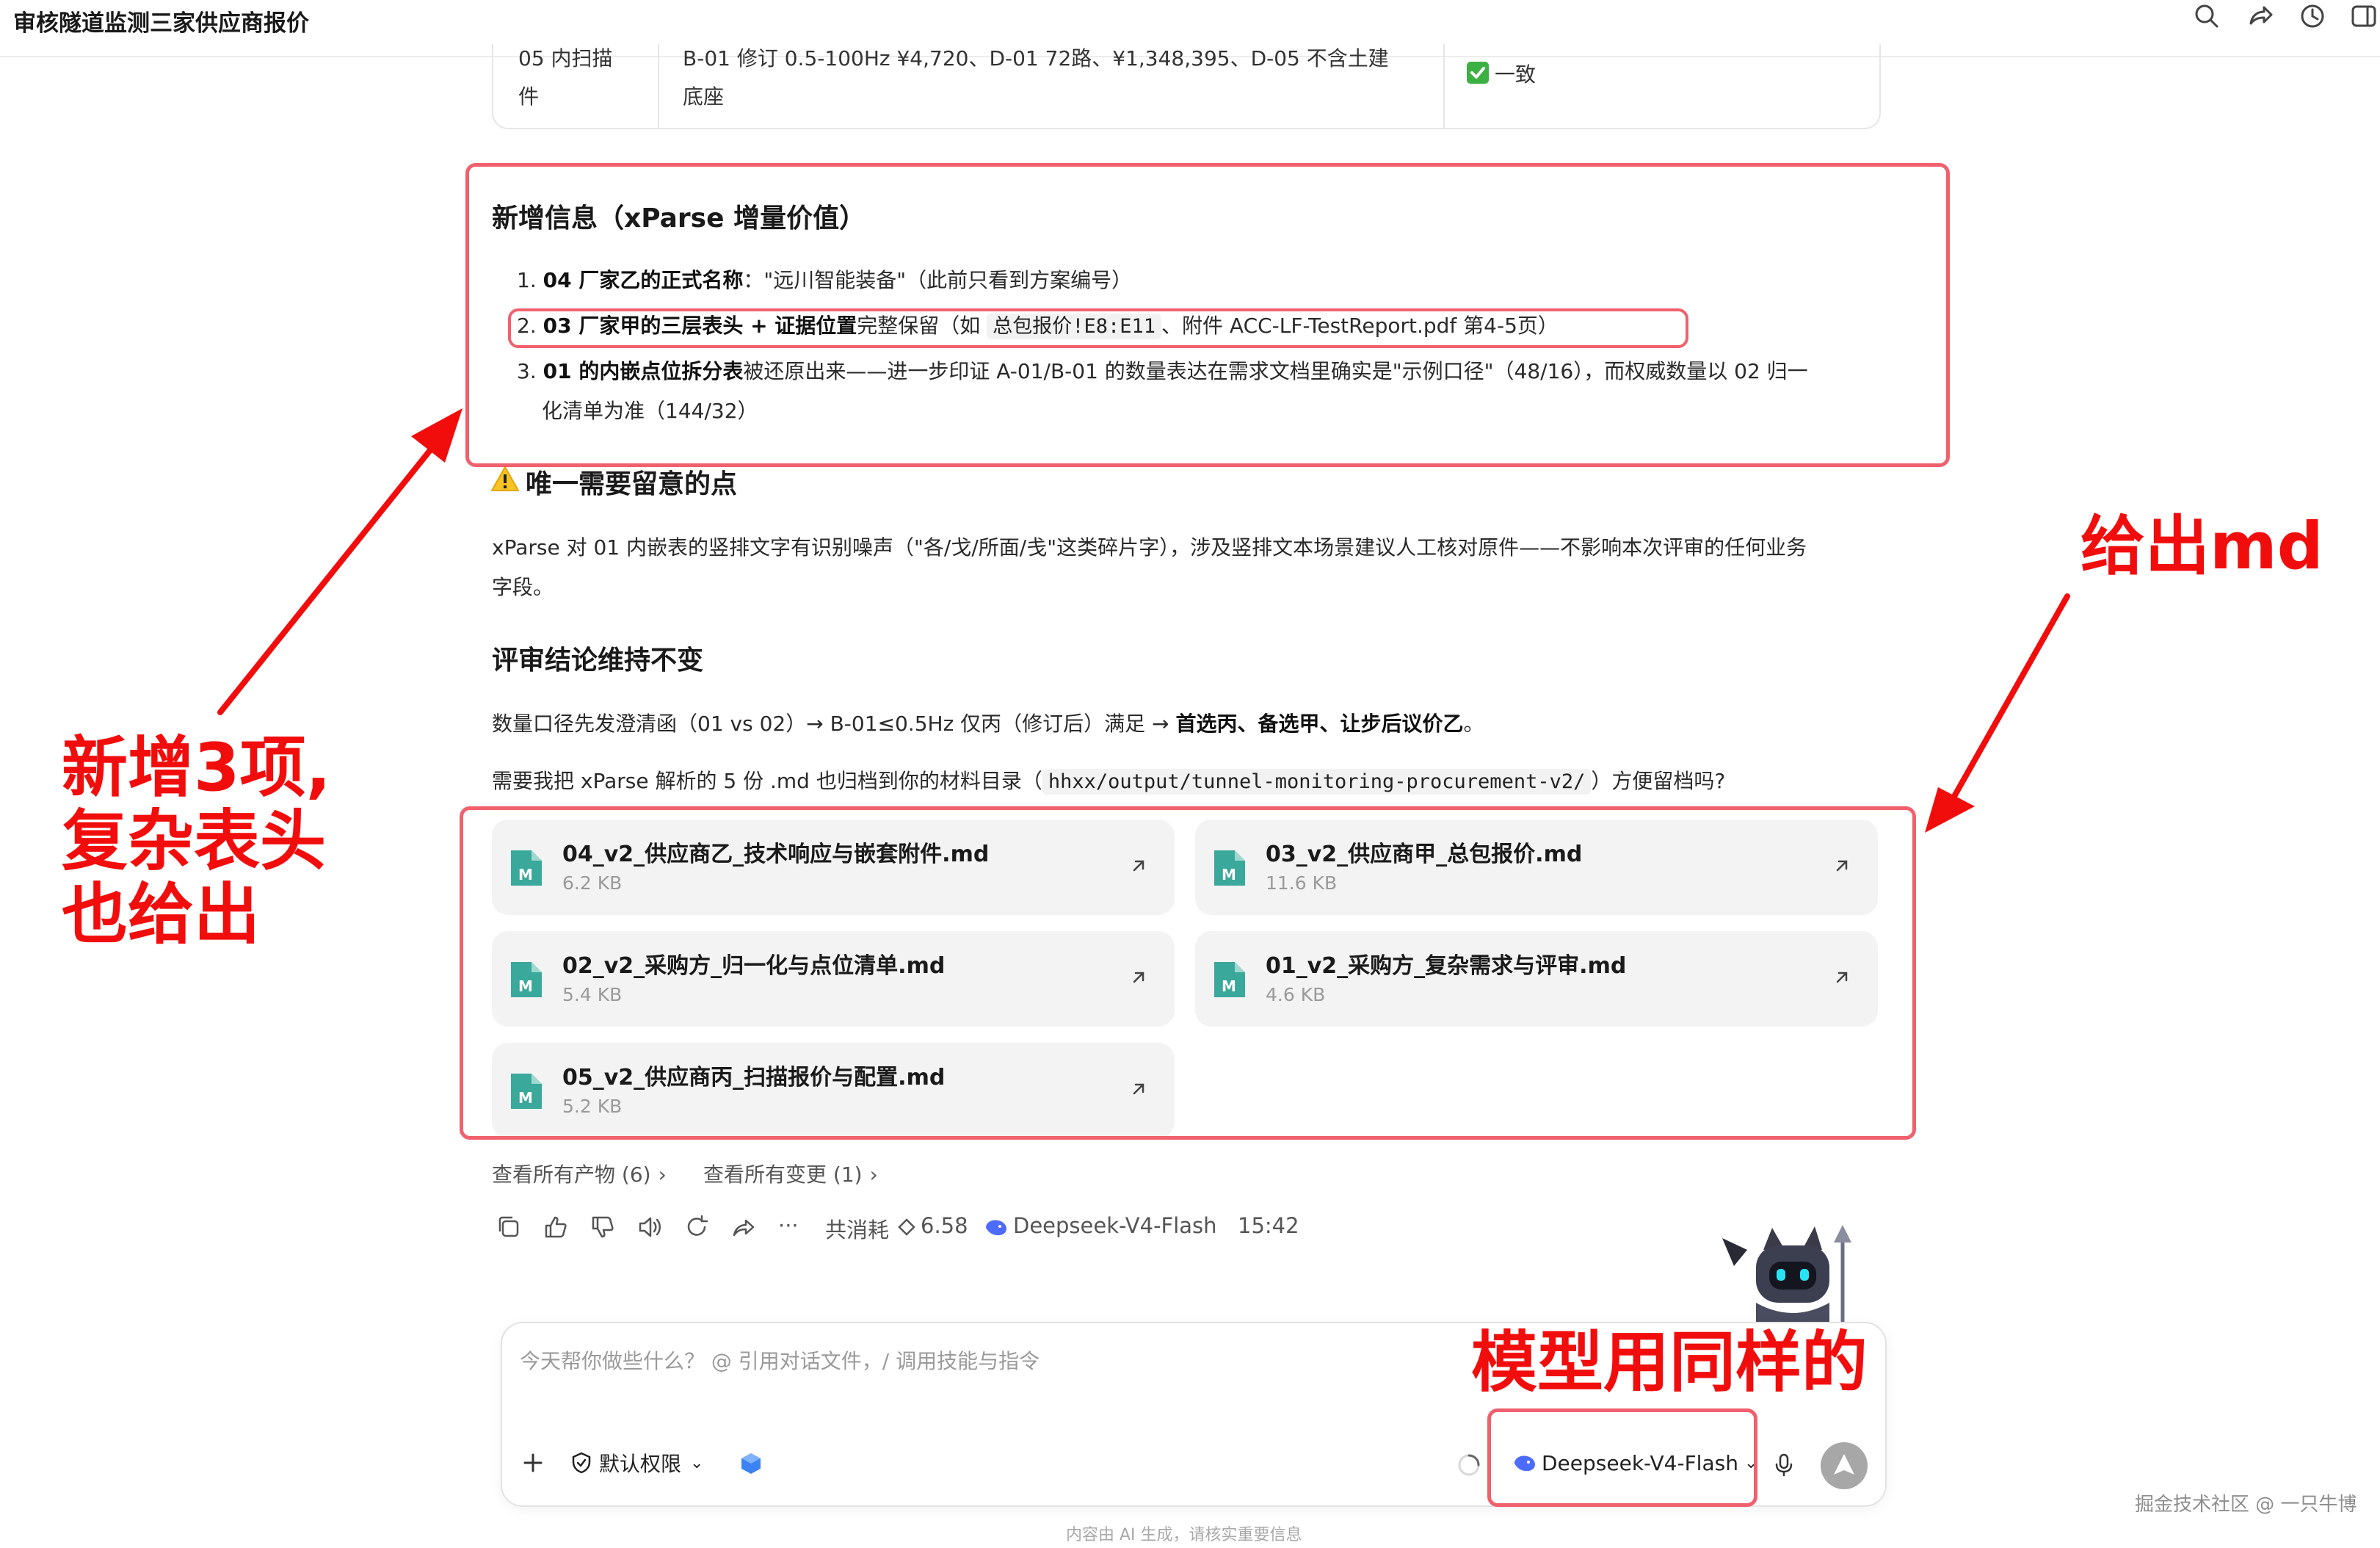 The image size is (2380, 1548). I want to click on table-cell: 件, so click(529, 96).